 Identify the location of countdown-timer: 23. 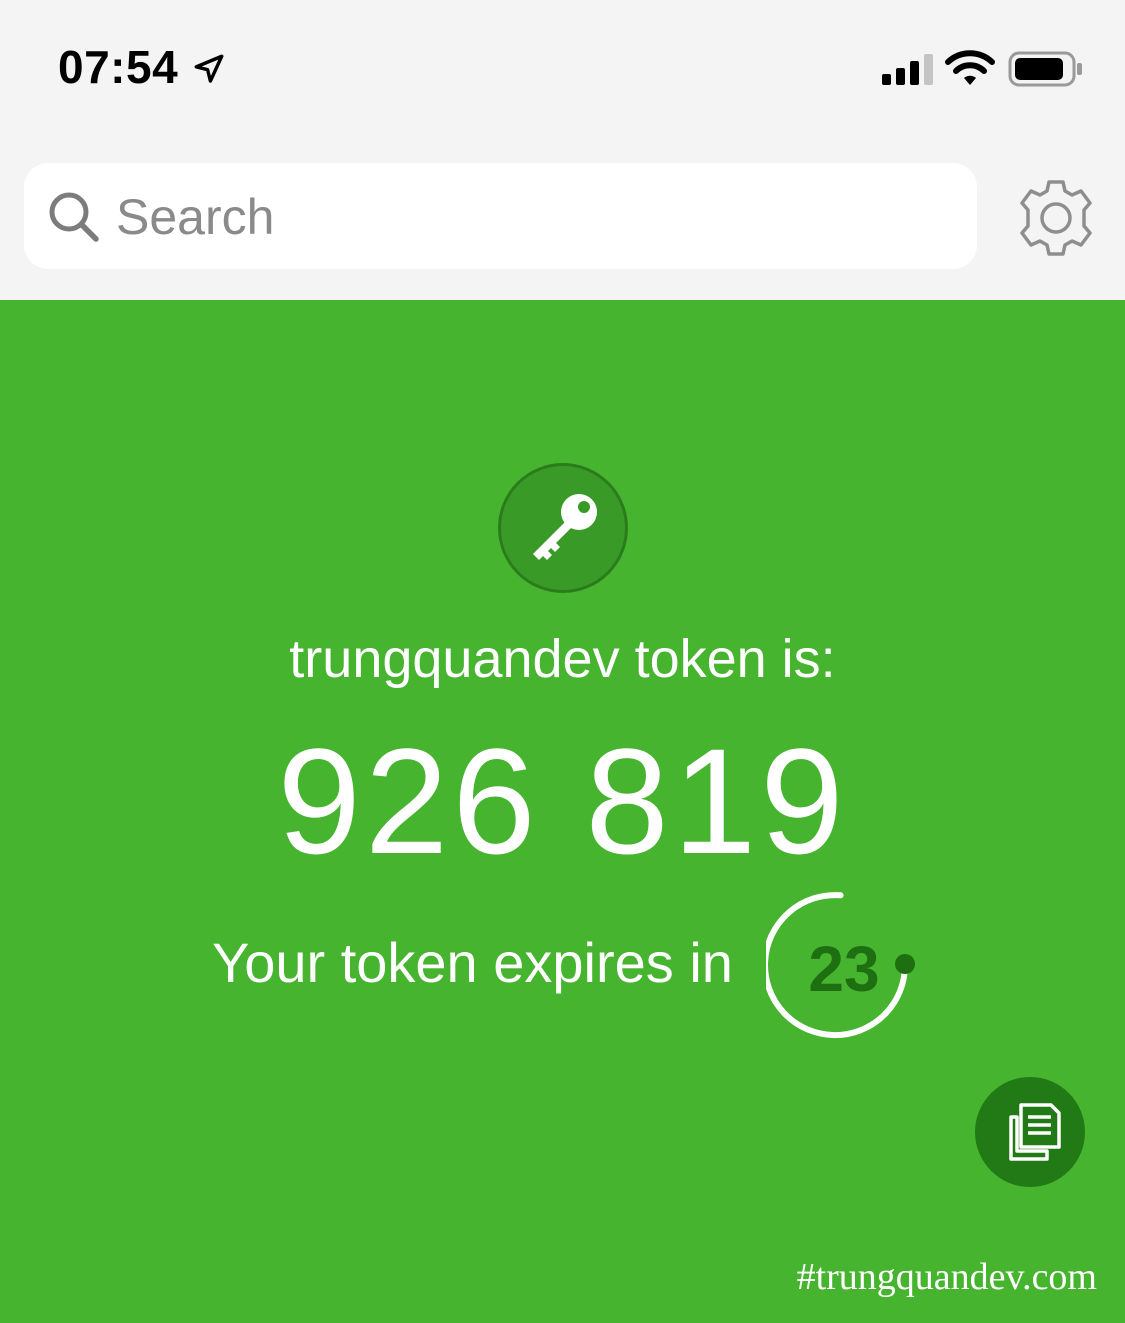
(846, 970).